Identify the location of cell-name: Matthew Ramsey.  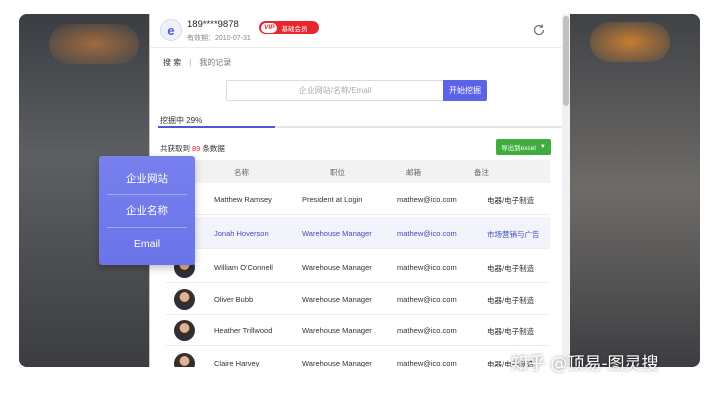
(243, 199).